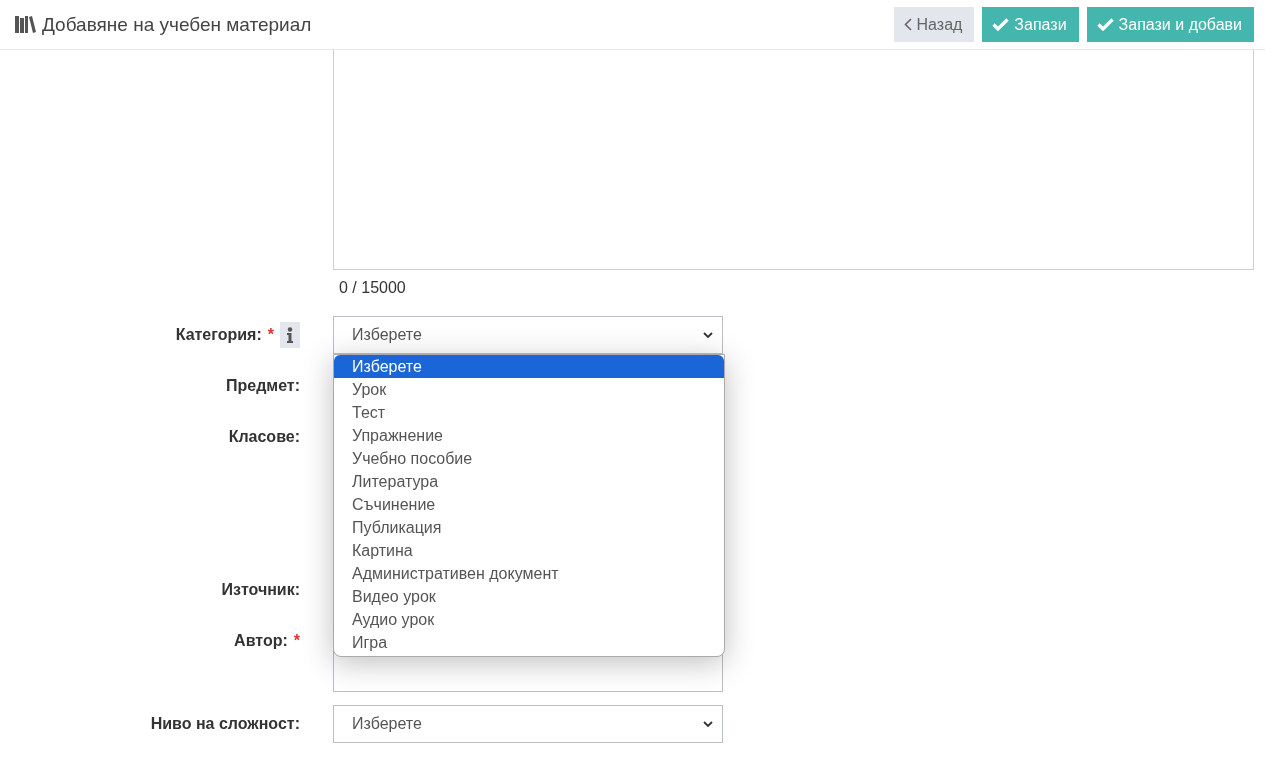  What do you see at coordinates (907, 24) in the screenshot?
I see `chevron-left-icon` at bounding box center [907, 24].